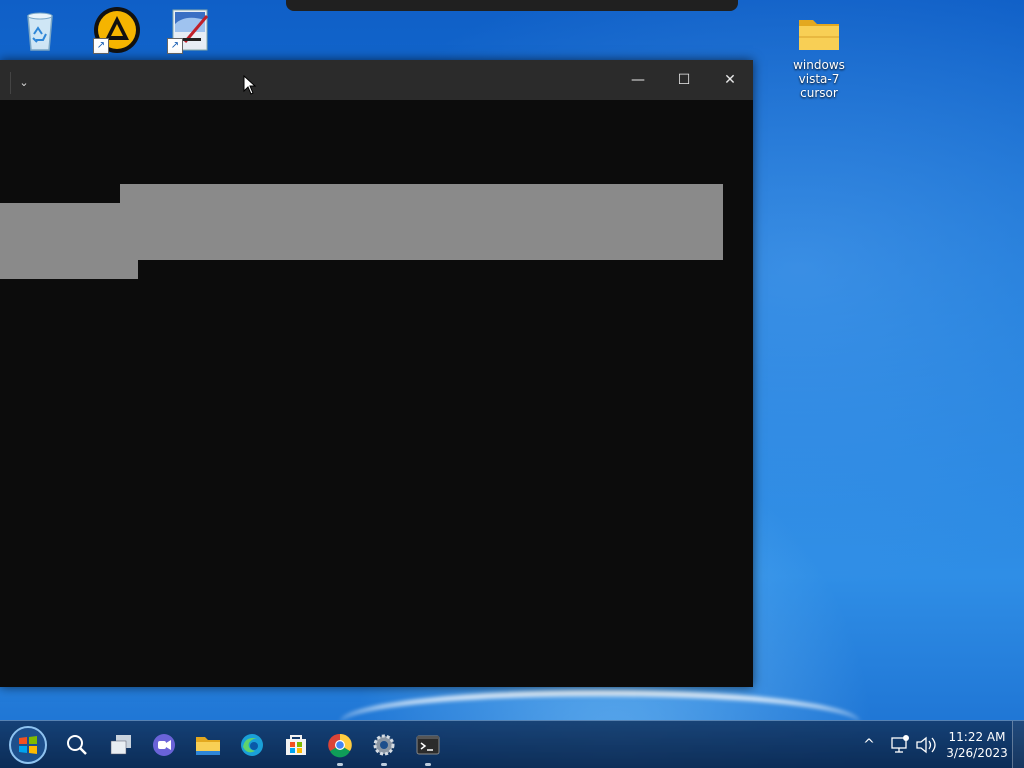  I want to click on volume-icon, so click(926, 744).